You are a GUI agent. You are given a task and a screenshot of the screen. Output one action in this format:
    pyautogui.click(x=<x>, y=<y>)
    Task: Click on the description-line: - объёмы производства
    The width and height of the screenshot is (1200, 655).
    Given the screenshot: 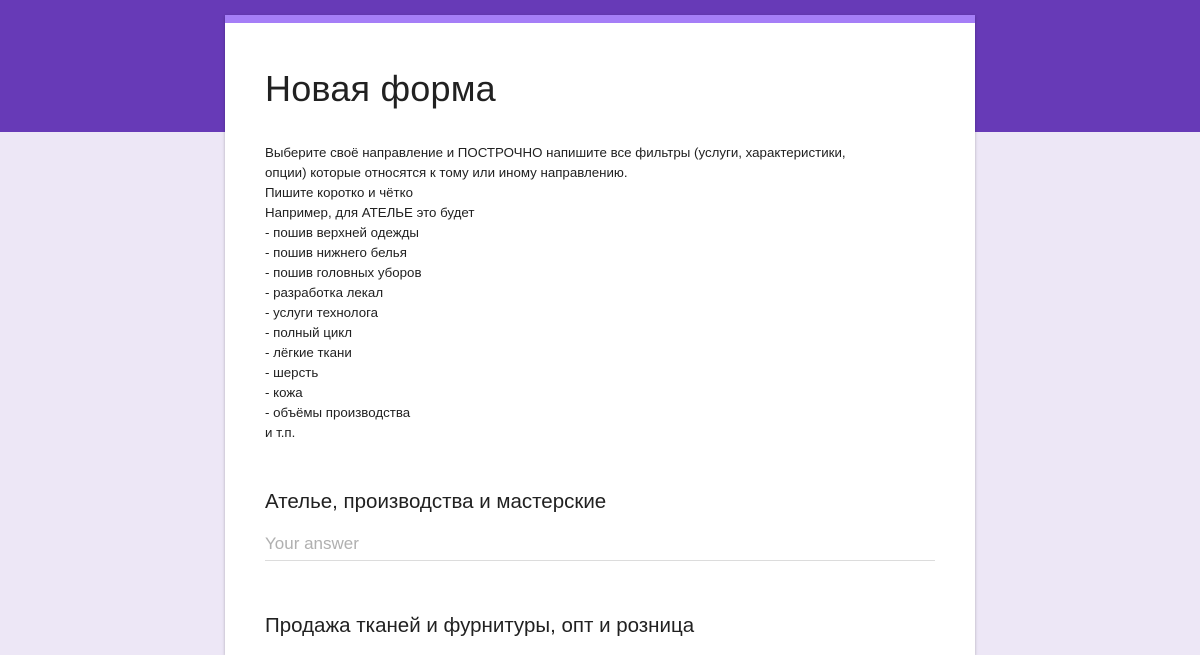 What is the action you would take?
    pyautogui.click(x=338, y=412)
    